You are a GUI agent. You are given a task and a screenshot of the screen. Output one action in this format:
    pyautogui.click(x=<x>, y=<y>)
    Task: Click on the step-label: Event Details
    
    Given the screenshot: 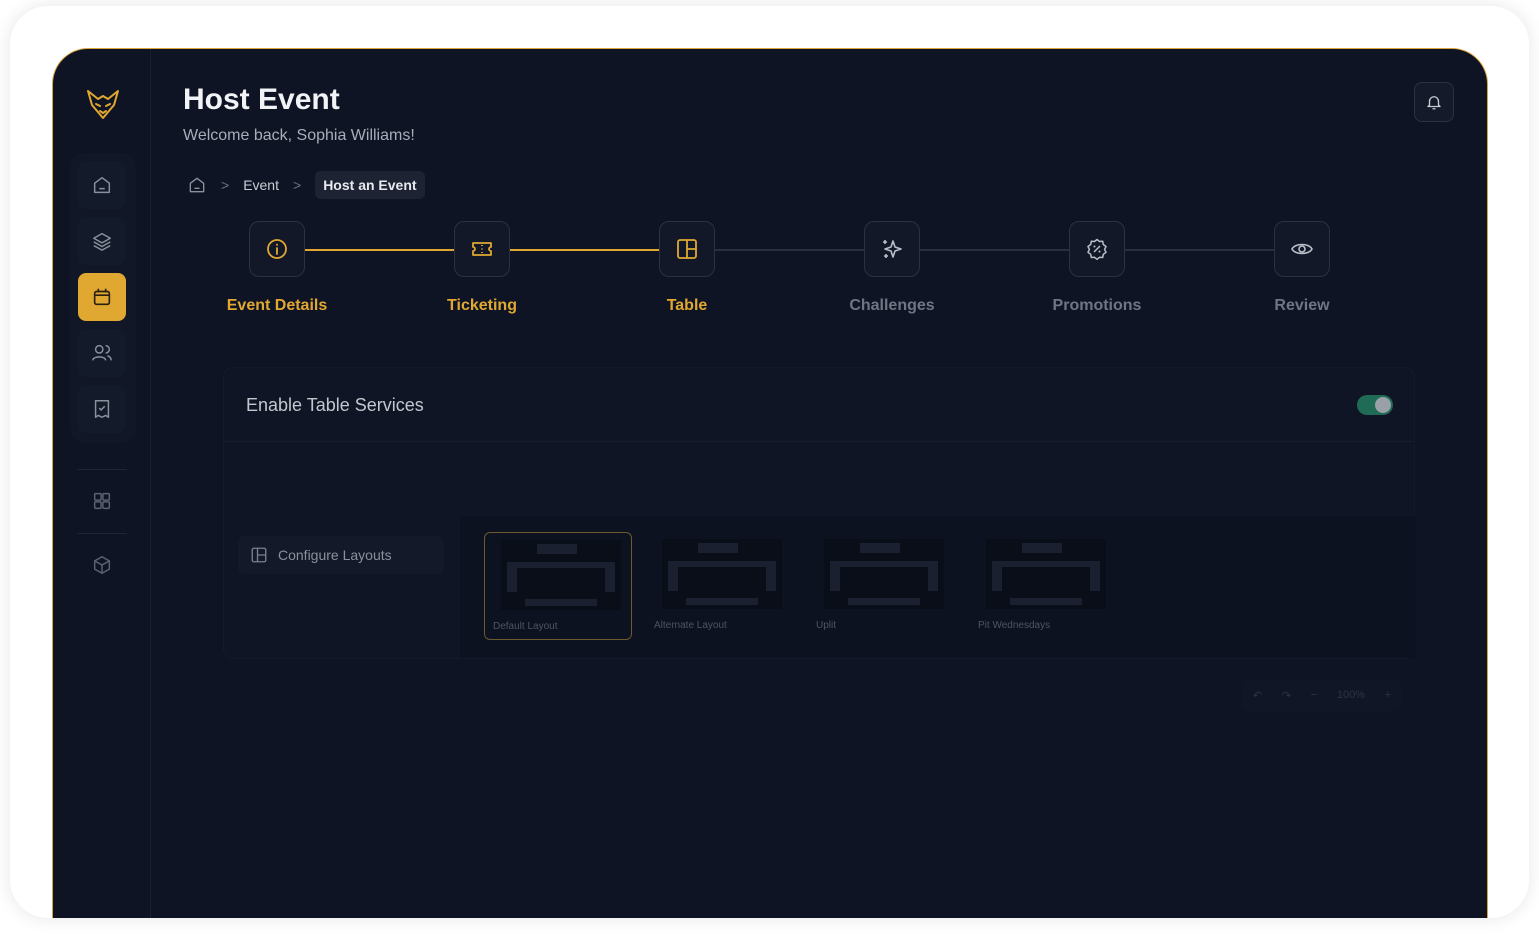 What is the action you would take?
    pyautogui.click(x=277, y=305)
    